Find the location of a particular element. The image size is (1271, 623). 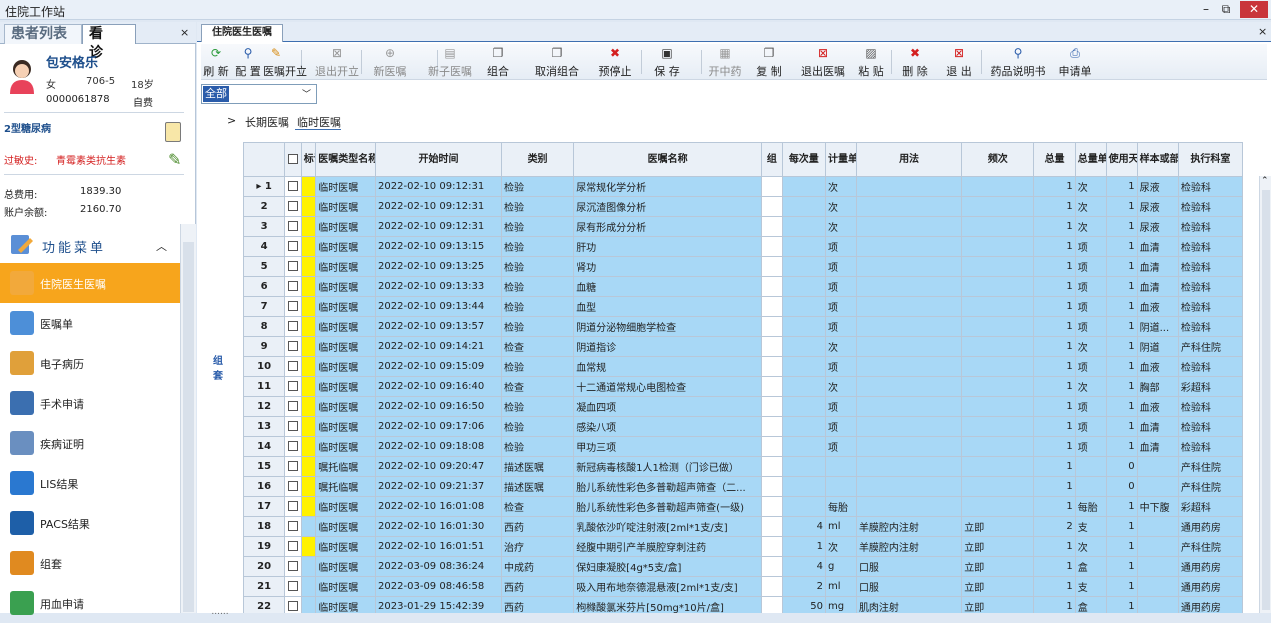

edit-pencil-icon: ✎ is located at coordinates (174, 159).